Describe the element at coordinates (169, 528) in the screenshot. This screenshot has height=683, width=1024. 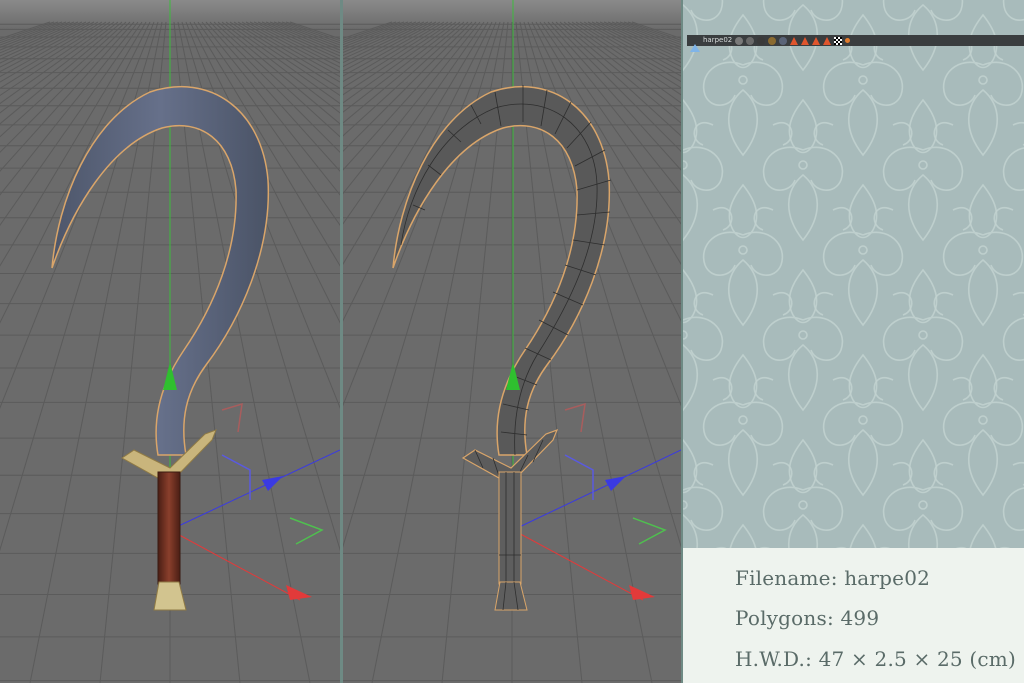
I see `harpe-handle` at that location.